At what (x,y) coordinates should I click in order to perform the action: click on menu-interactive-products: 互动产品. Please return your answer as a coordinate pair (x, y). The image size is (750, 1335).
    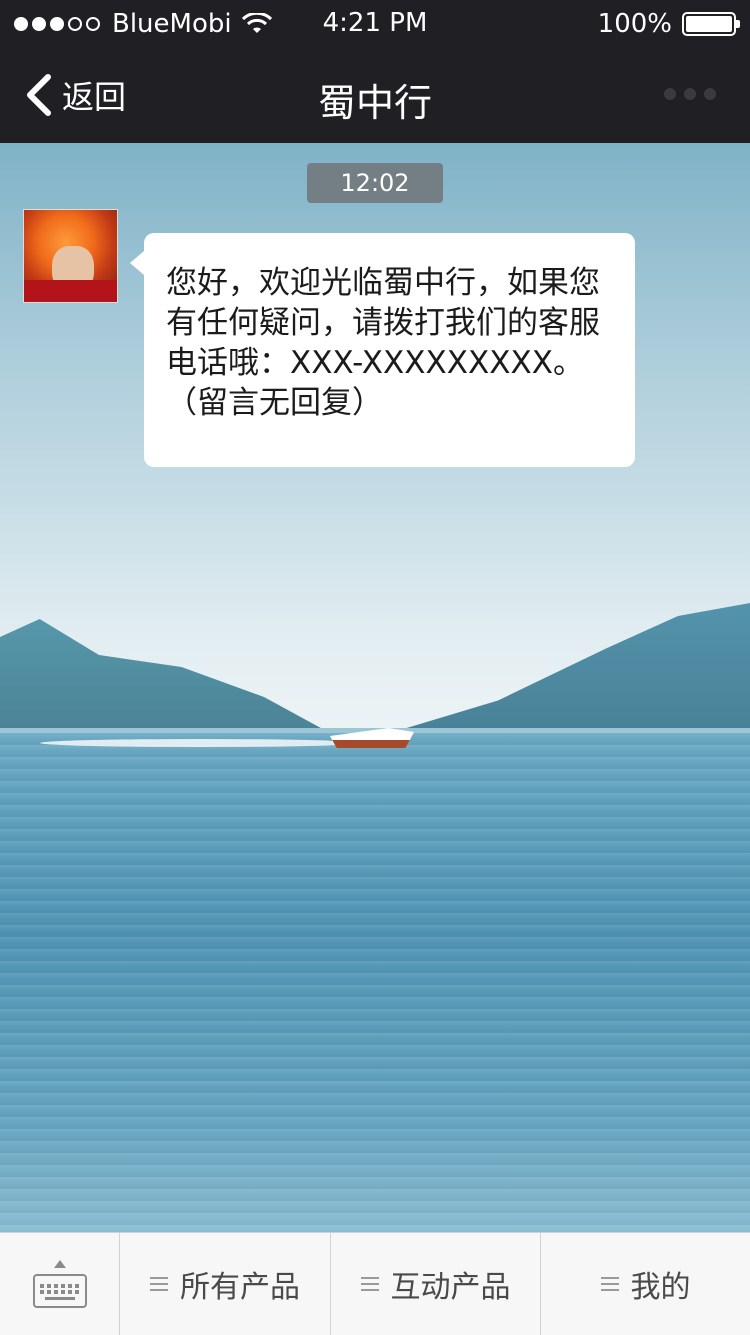
    Looking at the image, I should click on (436, 1284).